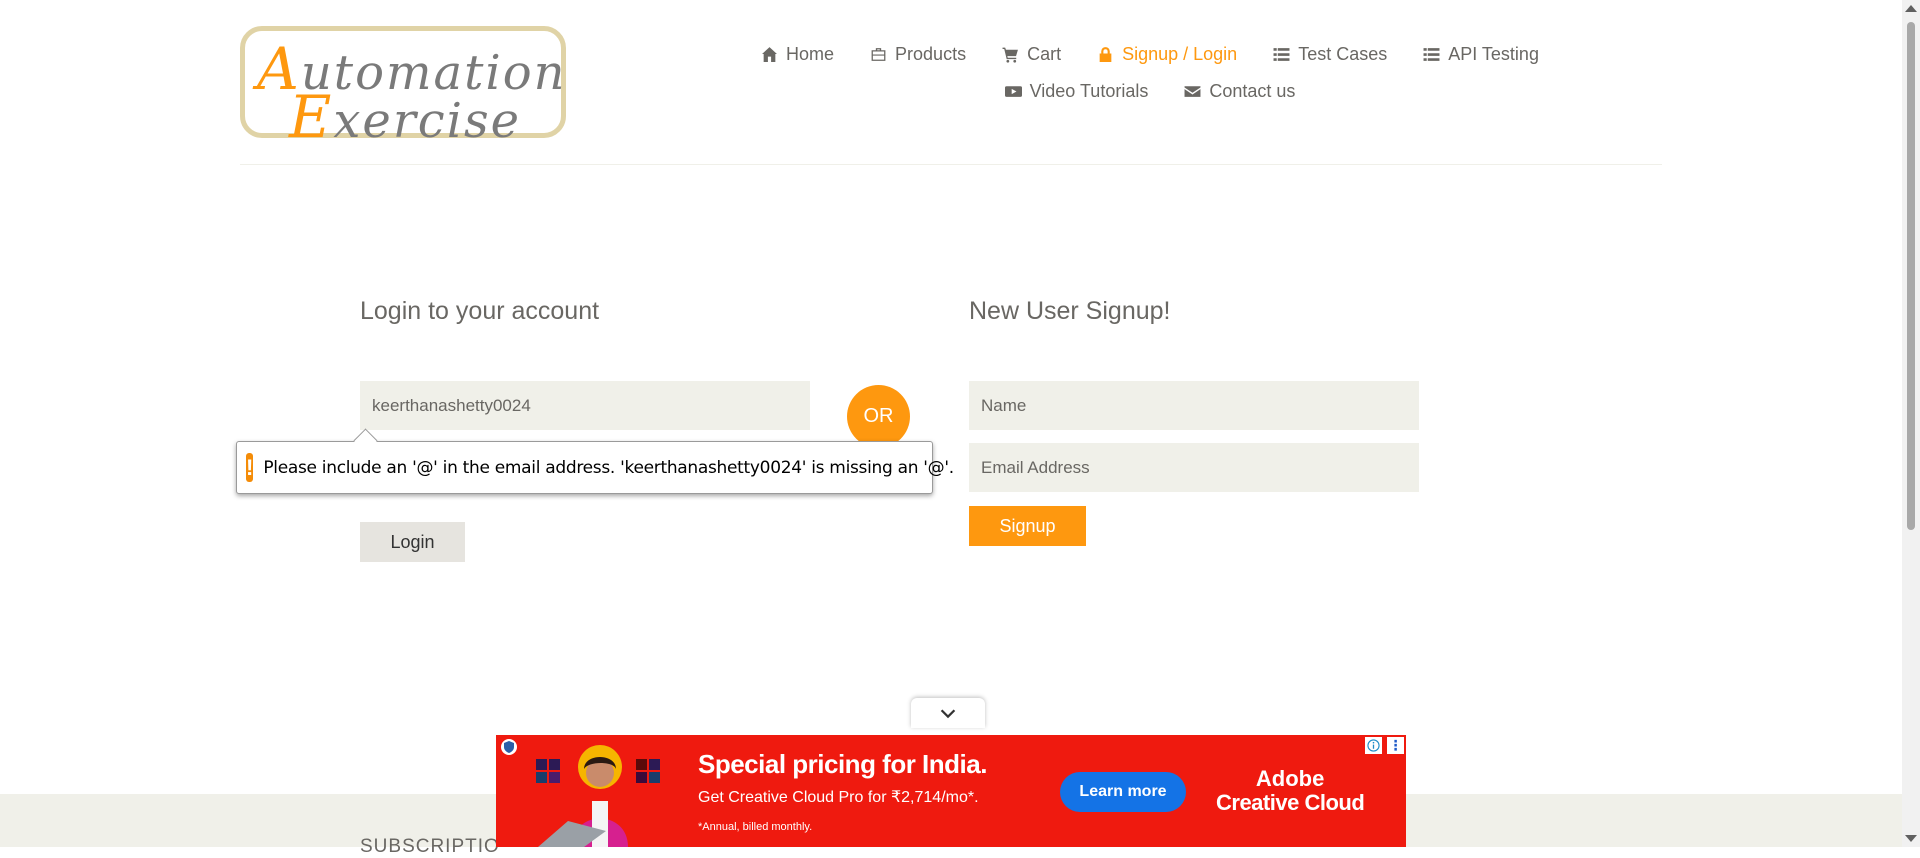  I want to click on nav-cart-label: Cart, so click(1044, 54).